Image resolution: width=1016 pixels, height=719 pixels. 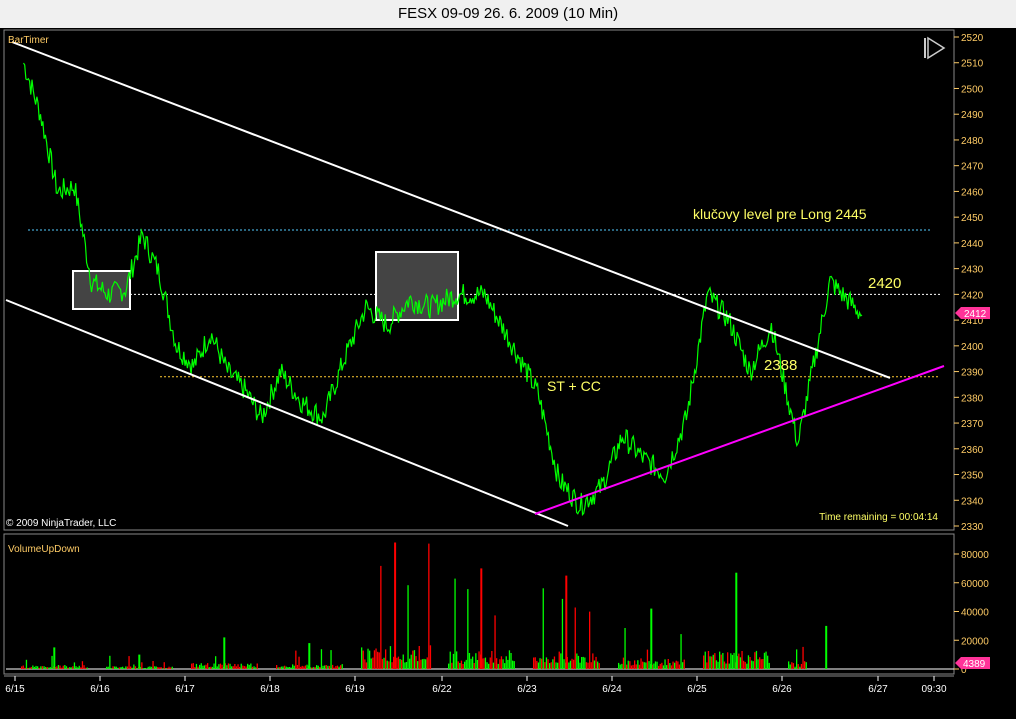 What do you see at coordinates (972, 89) in the screenshot?
I see `price-tick-label: 2500` at bounding box center [972, 89].